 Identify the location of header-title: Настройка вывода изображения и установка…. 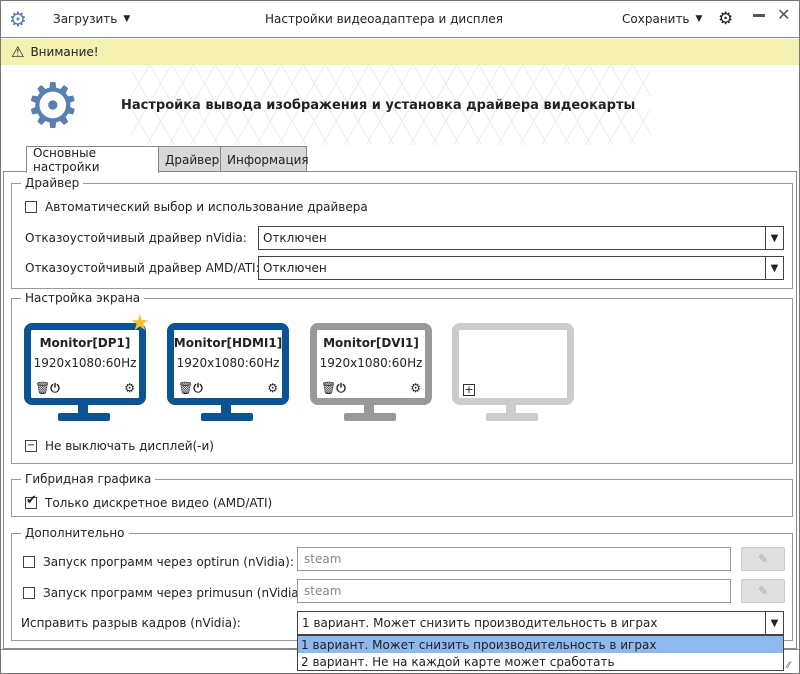
(378, 105).